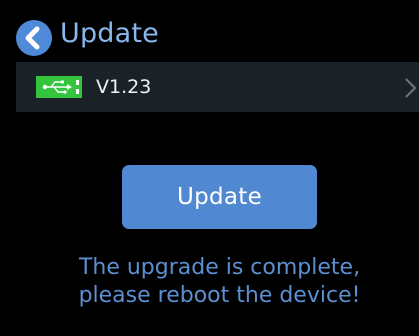  I want to click on update-button: Update, so click(219, 197).